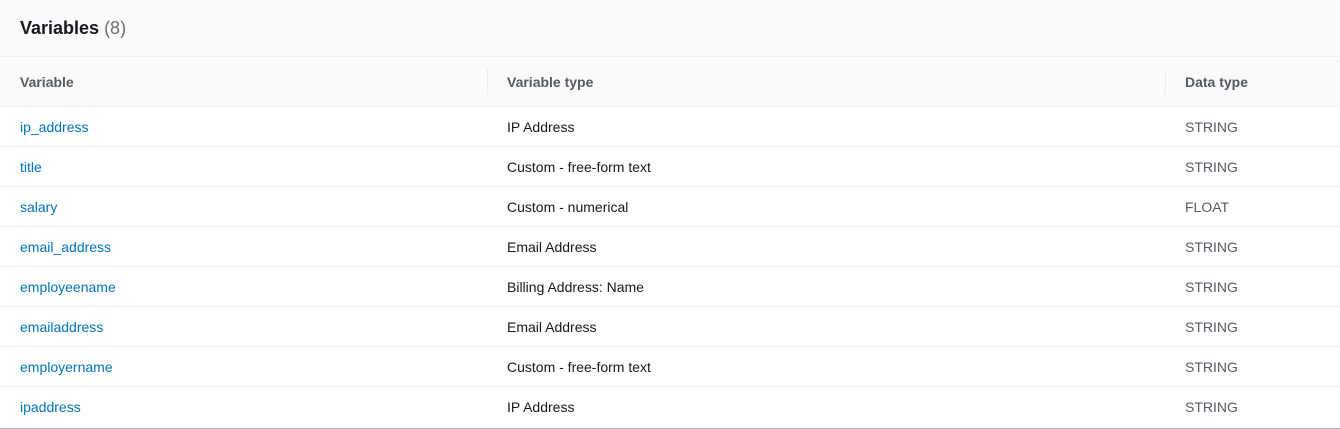  I want to click on variable-cell: employeename, so click(243, 287).